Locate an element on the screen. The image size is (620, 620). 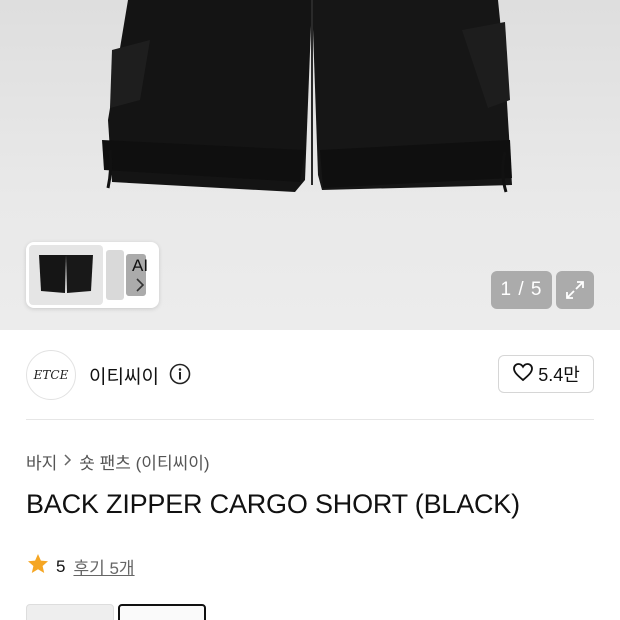
expand-icon is located at coordinates (575, 290).